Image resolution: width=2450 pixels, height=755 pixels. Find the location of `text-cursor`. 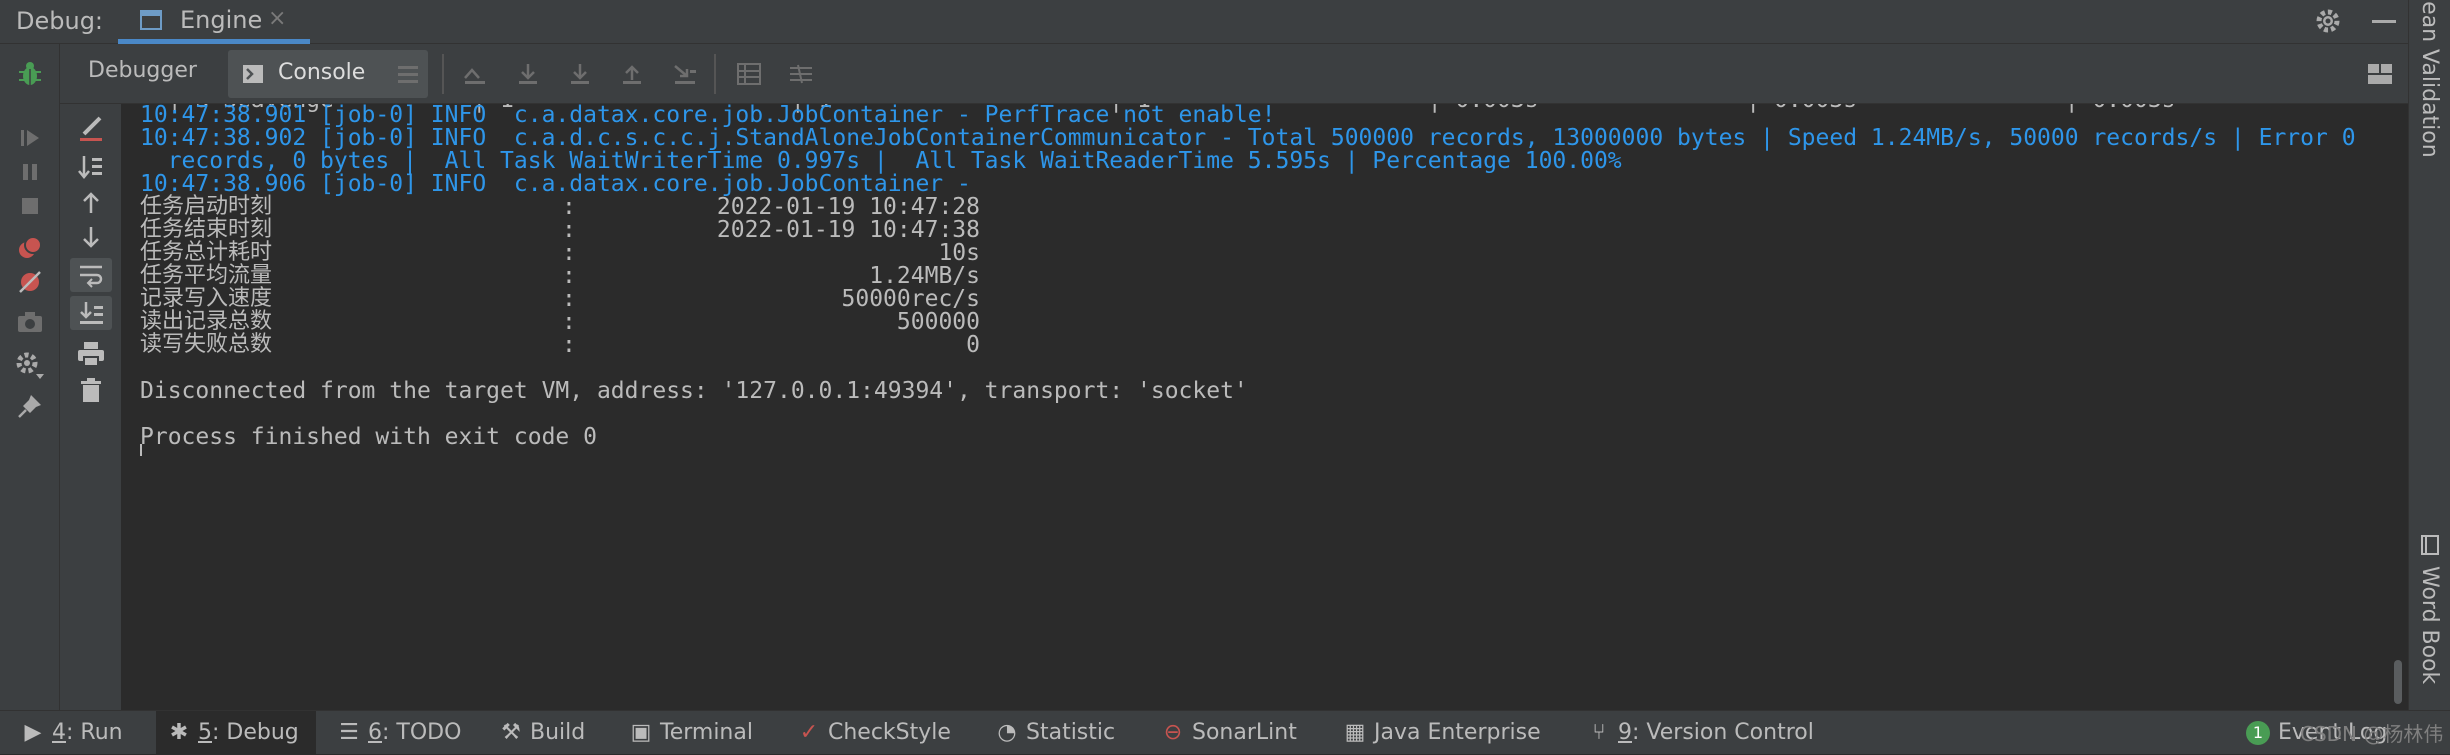

text-cursor is located at coordinates (141, 450).